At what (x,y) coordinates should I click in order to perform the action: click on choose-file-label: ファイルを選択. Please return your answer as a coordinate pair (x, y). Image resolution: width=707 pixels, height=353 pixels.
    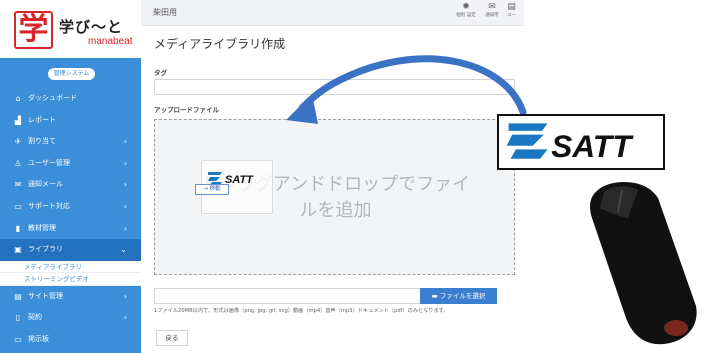
    Looking at the image, I should click on (462, 296).